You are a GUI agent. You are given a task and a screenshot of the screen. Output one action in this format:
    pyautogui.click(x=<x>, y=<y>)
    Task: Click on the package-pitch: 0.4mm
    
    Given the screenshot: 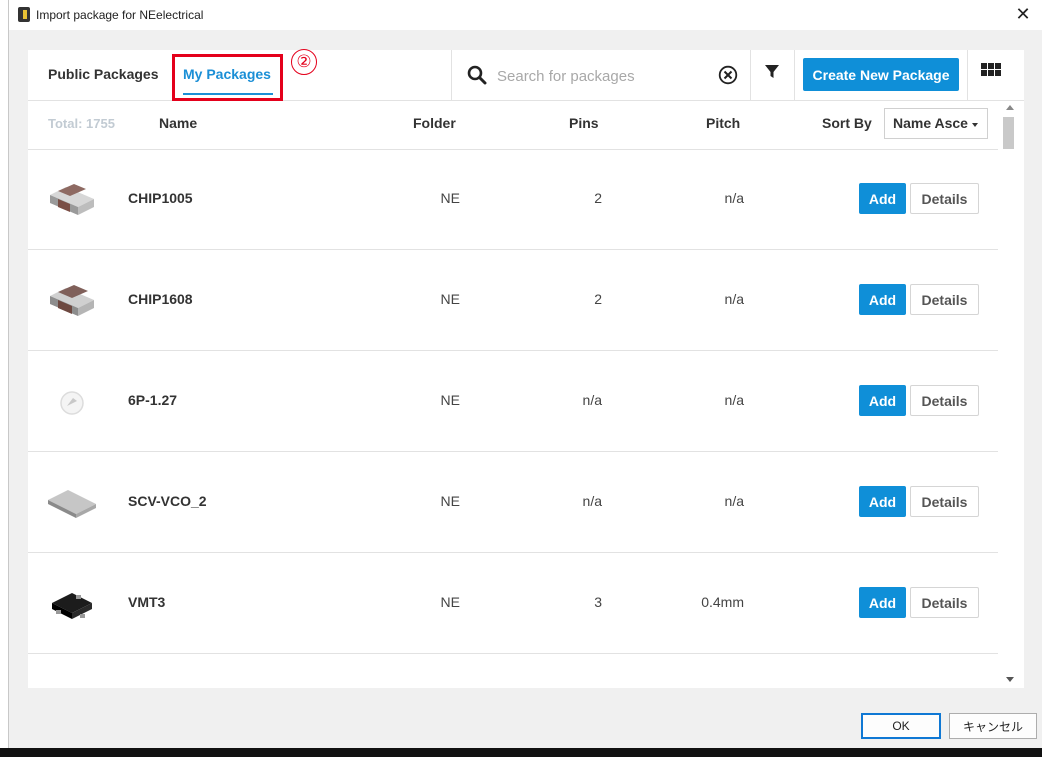 What is the action you would take?
    pyautogui.click(x=722, y=602)
    